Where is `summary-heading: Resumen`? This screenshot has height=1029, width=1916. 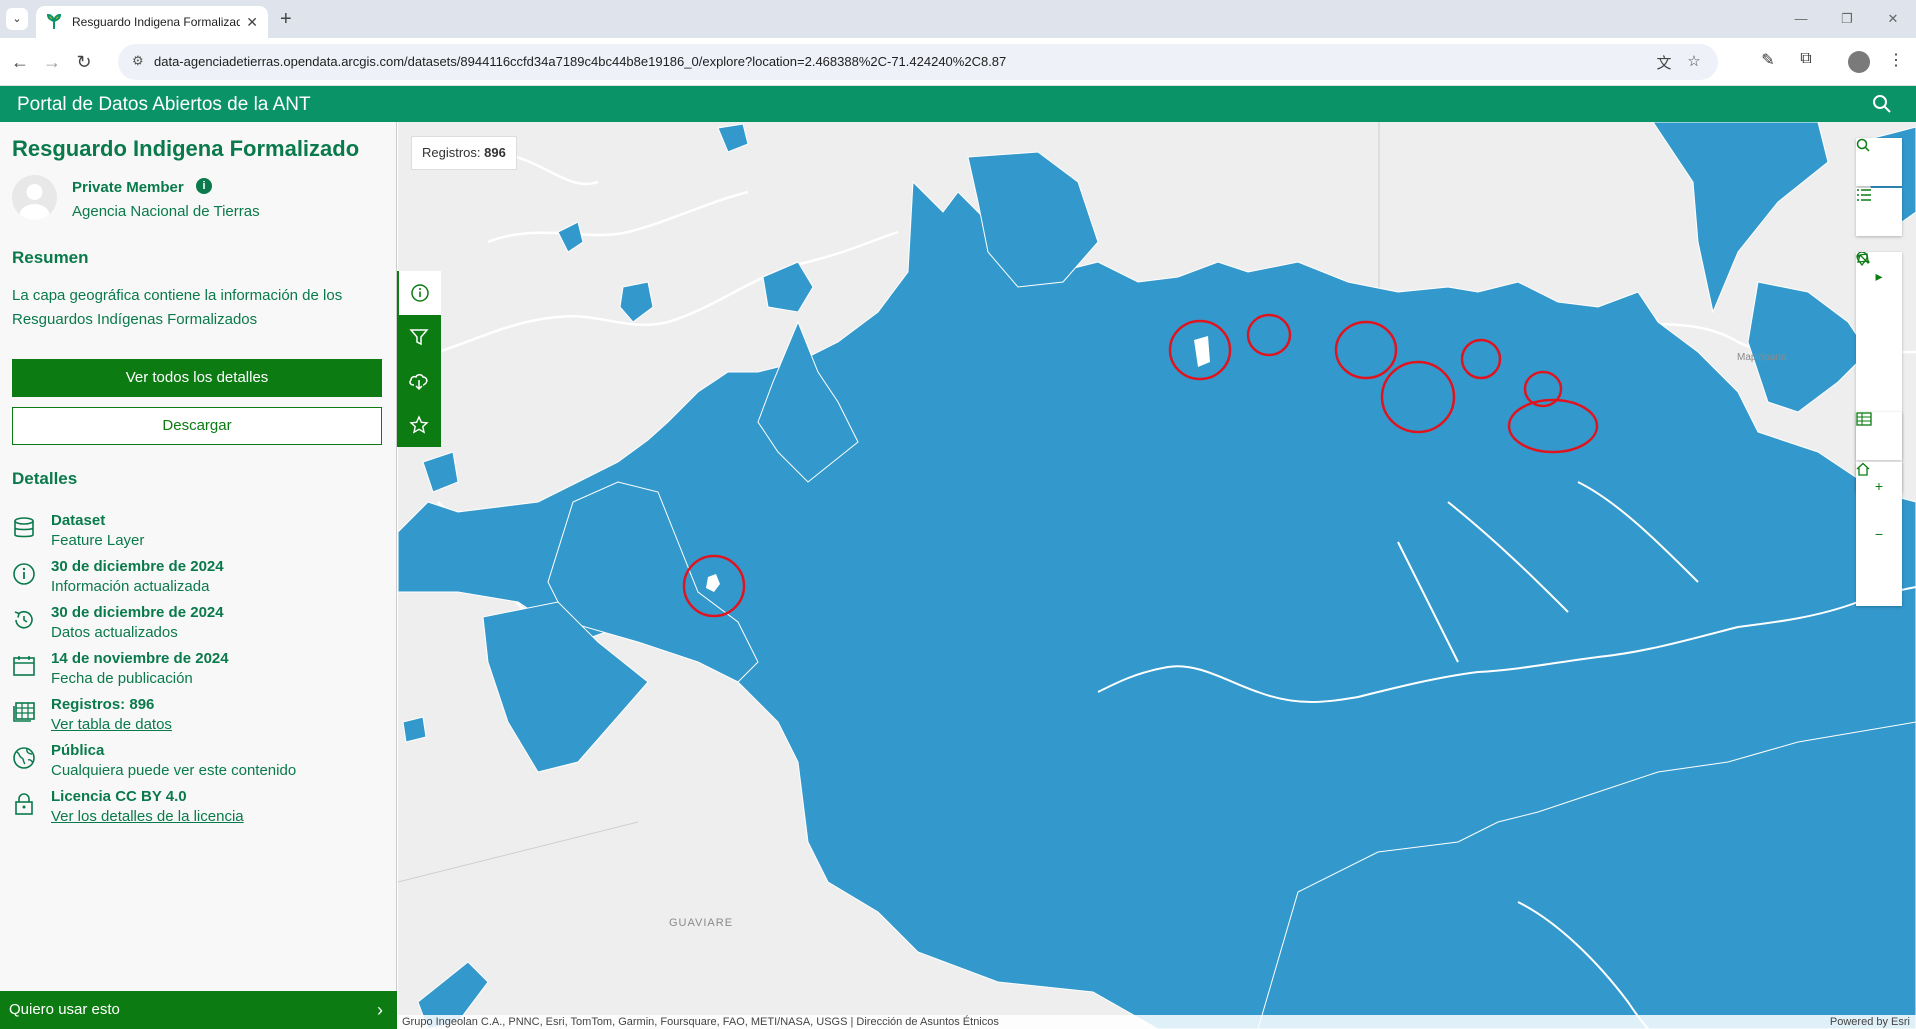
summary-heading: Resumen is located at coordinates (50, 257).